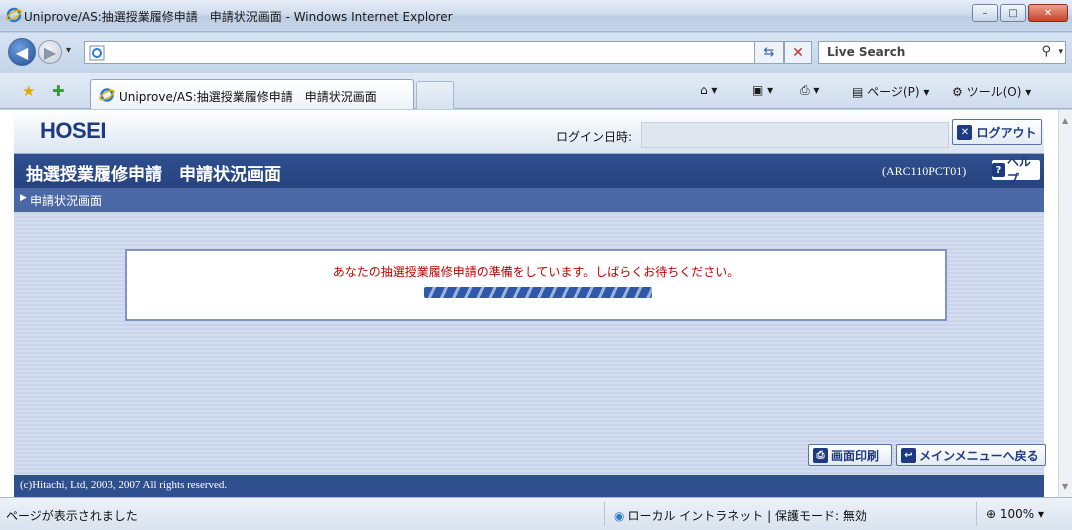 This screenshot has width=1072, height=530. What do you see at coordinates (50, 52) in the screenshot?
I see `forward-icon: ▶` at bounding box center [50, 52].